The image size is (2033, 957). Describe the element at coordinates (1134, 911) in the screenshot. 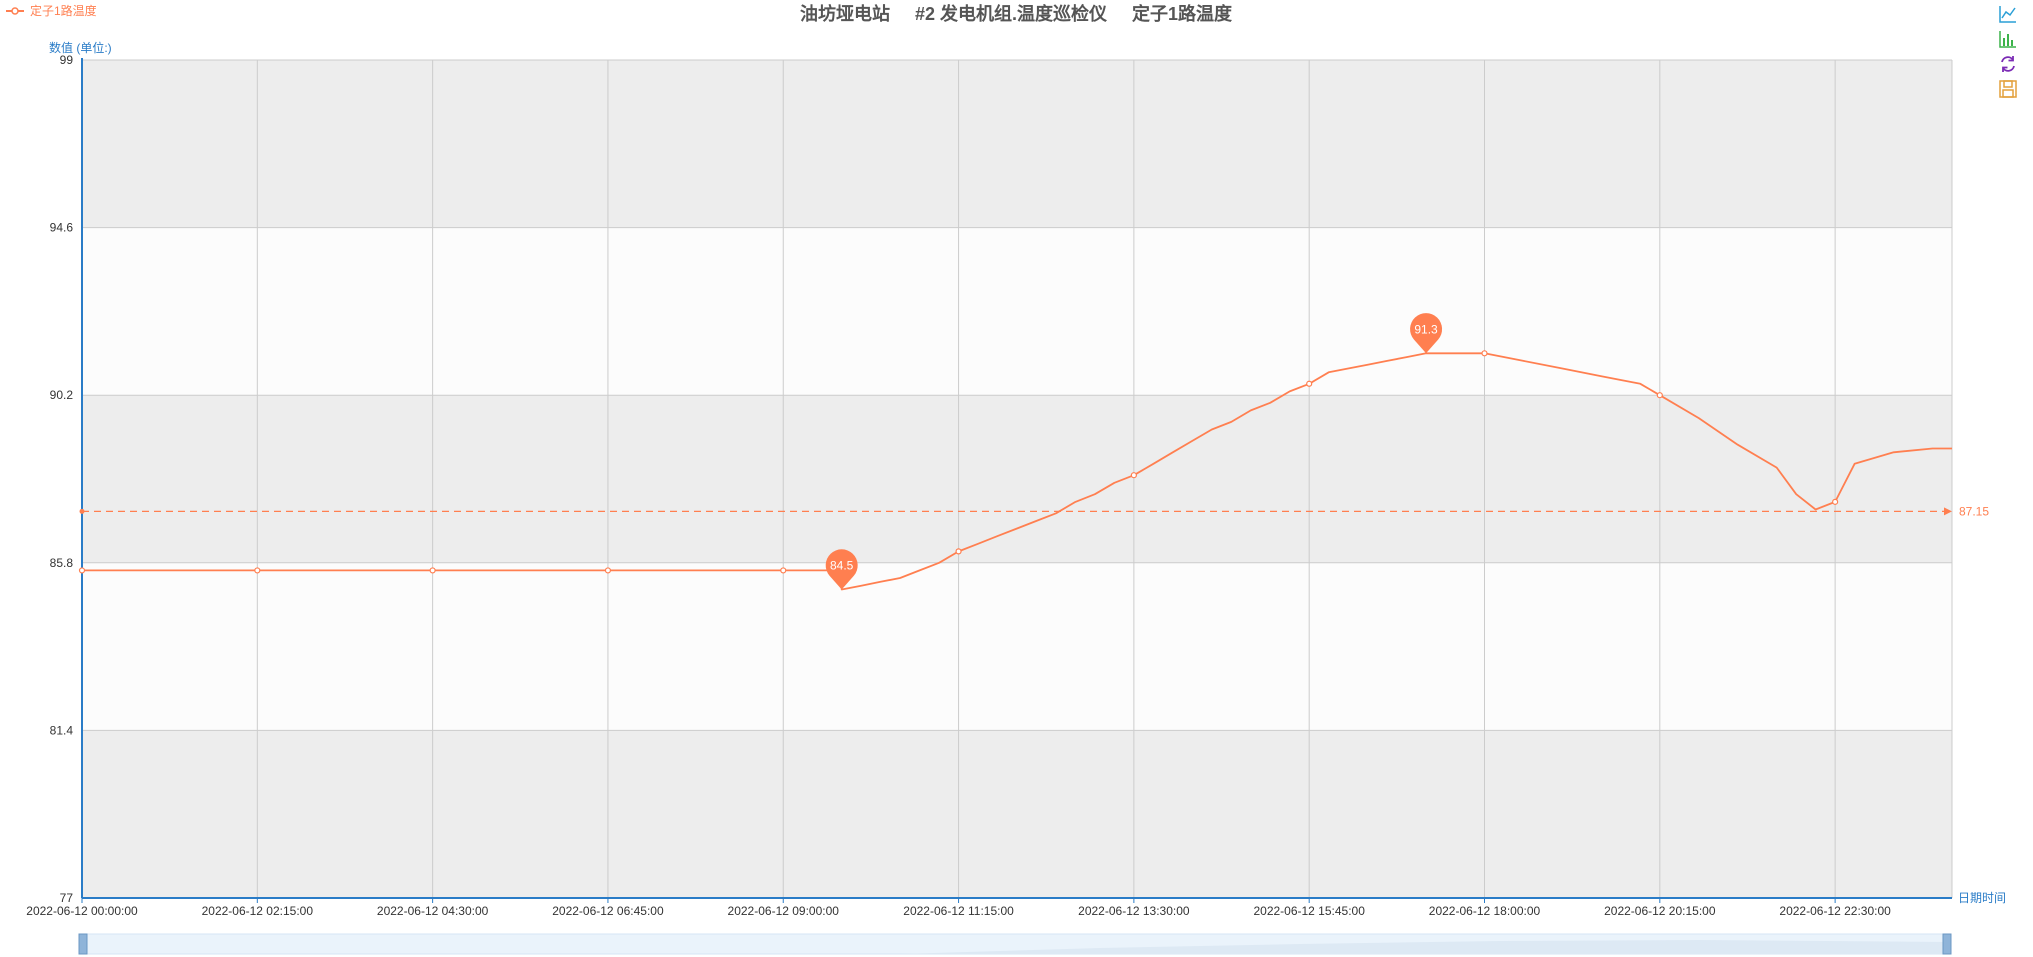

I see `x-tick-label: 2022-06-12 13:30:00` at that location.